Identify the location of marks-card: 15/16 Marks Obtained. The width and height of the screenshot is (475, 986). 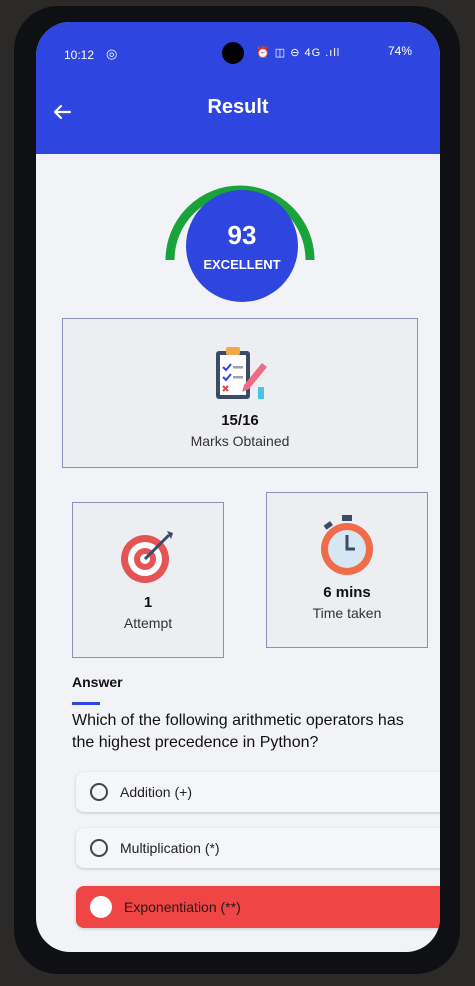
(240, 393).